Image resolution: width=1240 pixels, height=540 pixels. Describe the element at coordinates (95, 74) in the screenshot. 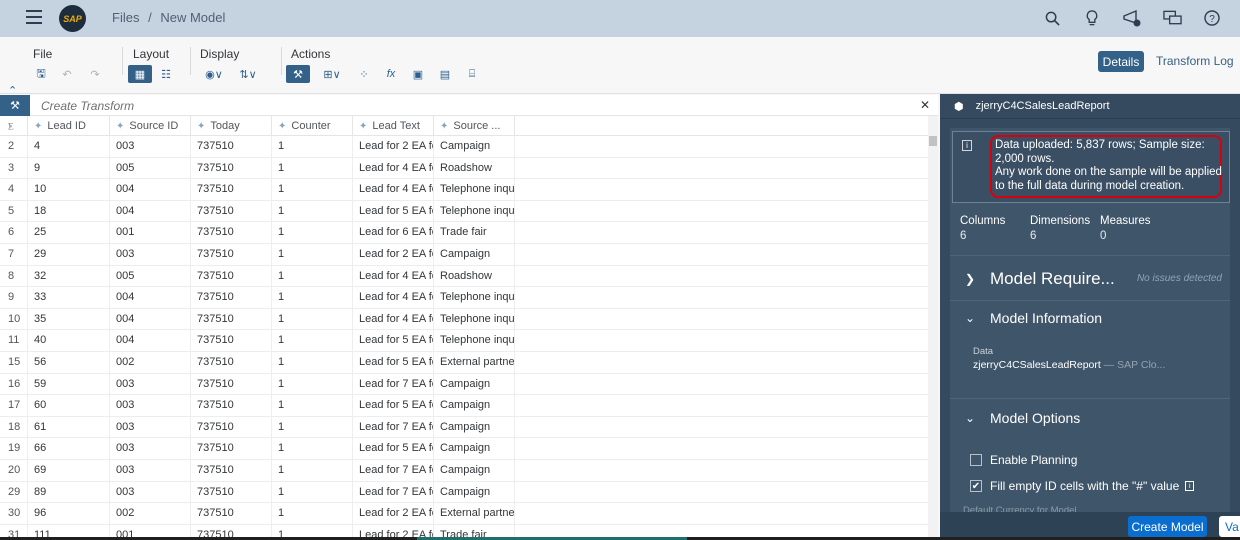

I see `redo-icon: ↷` at that location.